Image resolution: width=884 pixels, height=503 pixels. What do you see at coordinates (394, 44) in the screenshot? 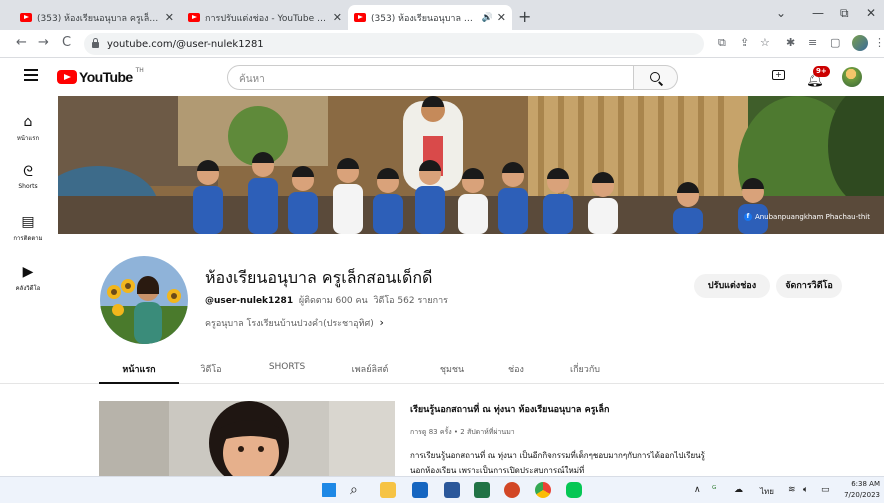
I see `address-bar: youtube.com/@user-nulek1281` at bounding box center [394, 44].